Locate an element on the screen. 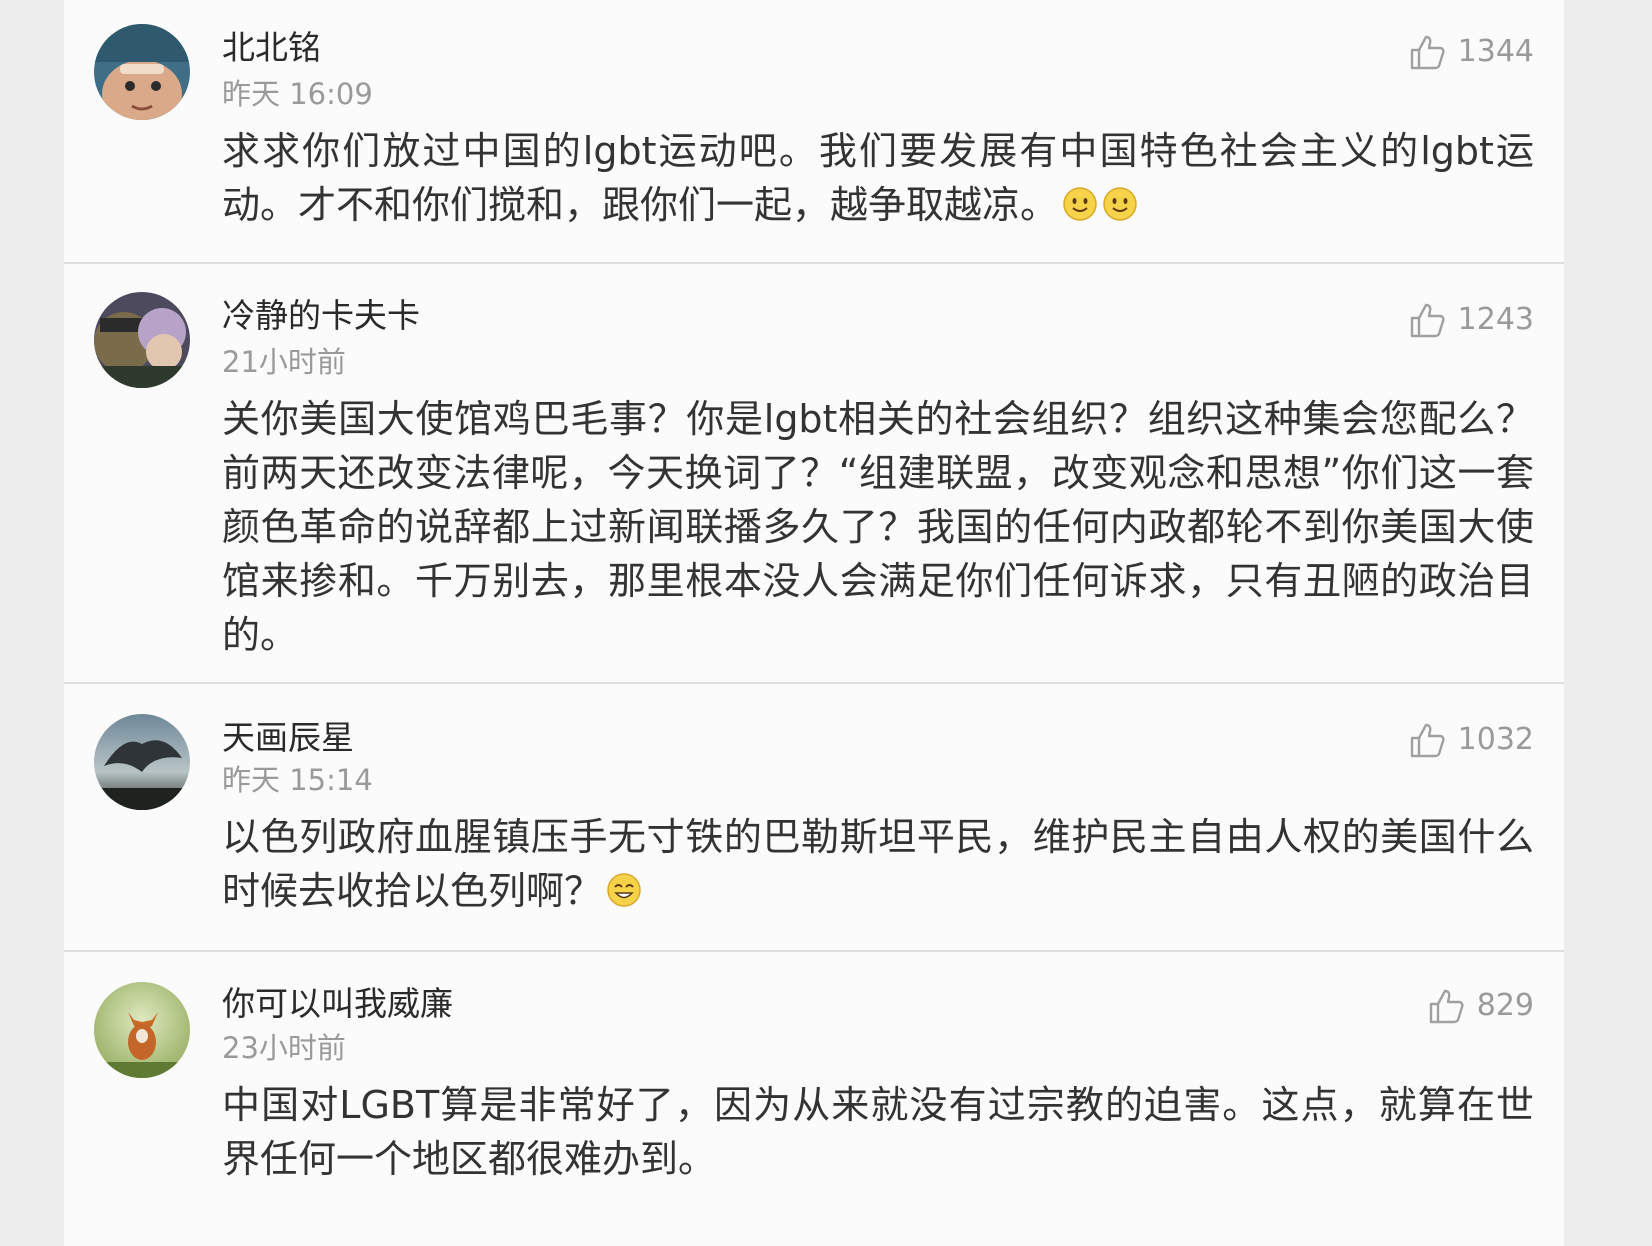  like-button: 1344 is located at coordinates (1471, 52).